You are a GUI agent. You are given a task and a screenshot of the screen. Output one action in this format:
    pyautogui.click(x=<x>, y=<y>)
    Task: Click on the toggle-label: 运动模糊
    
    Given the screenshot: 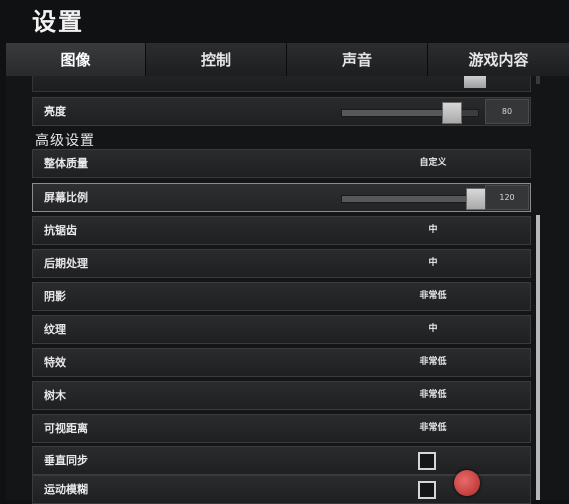 What is the action you would take?
    pyautogui.click(x=66, y=489)
    